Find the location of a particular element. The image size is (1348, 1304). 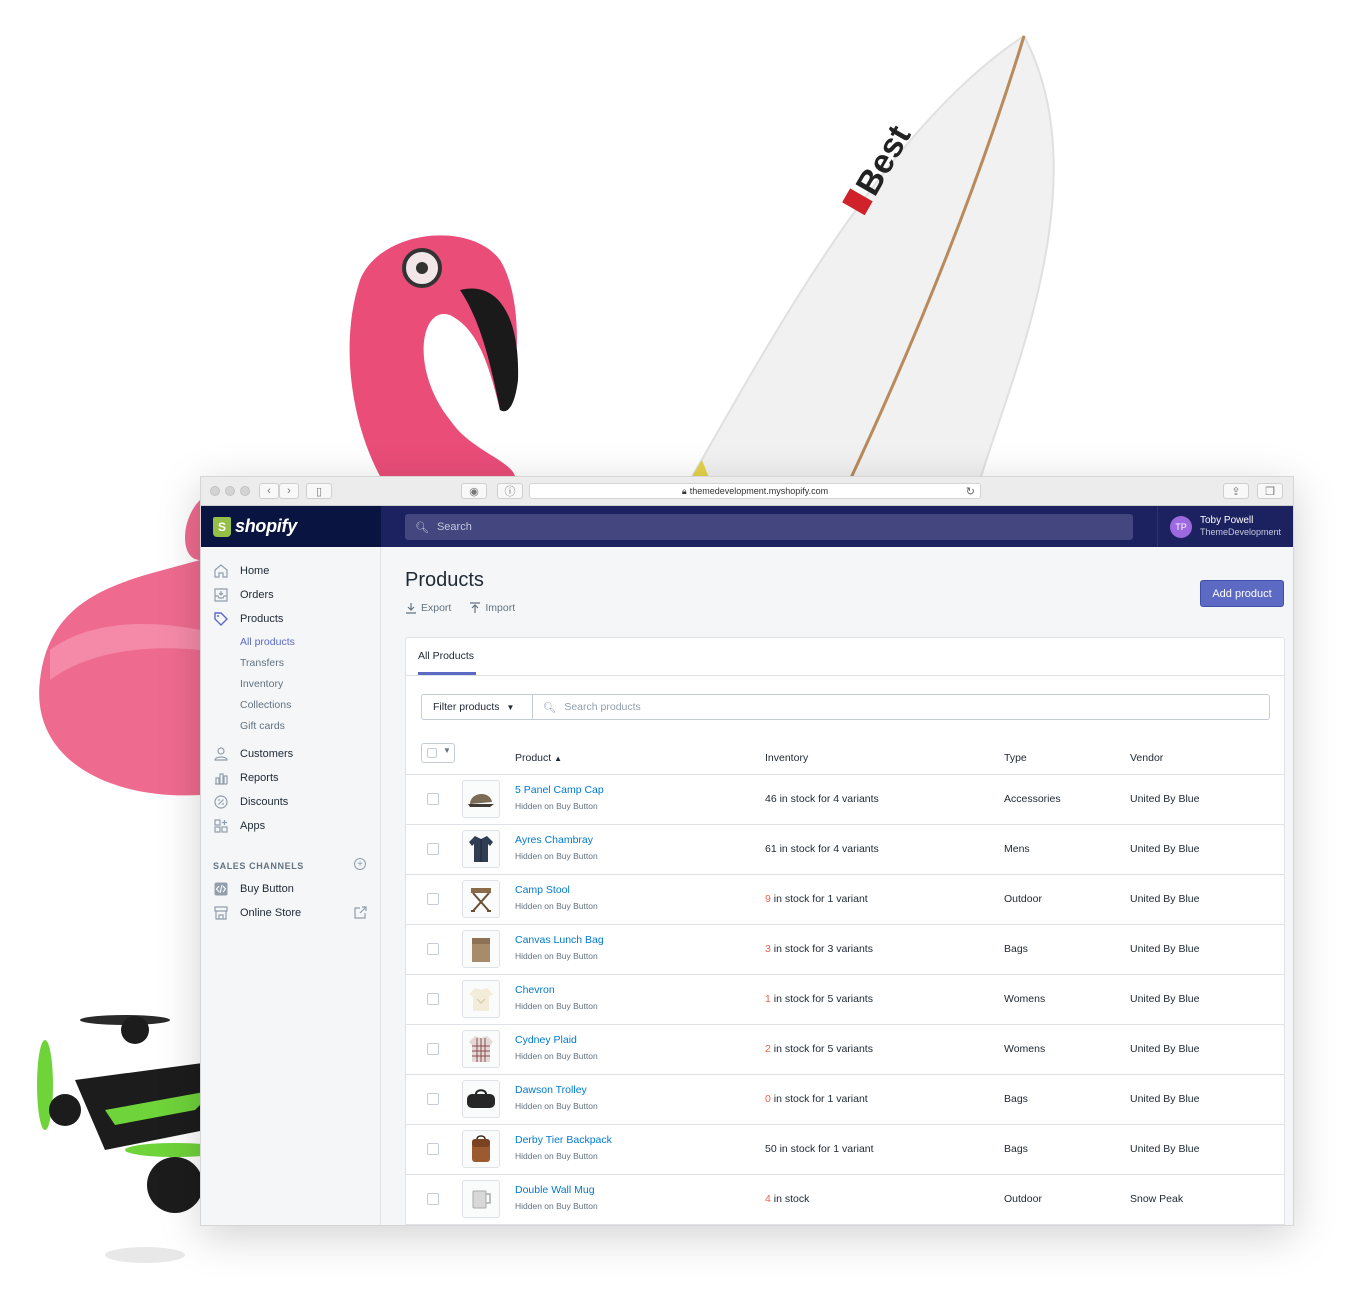

share-button: ⇪ is located at coordinates (1236, 491).